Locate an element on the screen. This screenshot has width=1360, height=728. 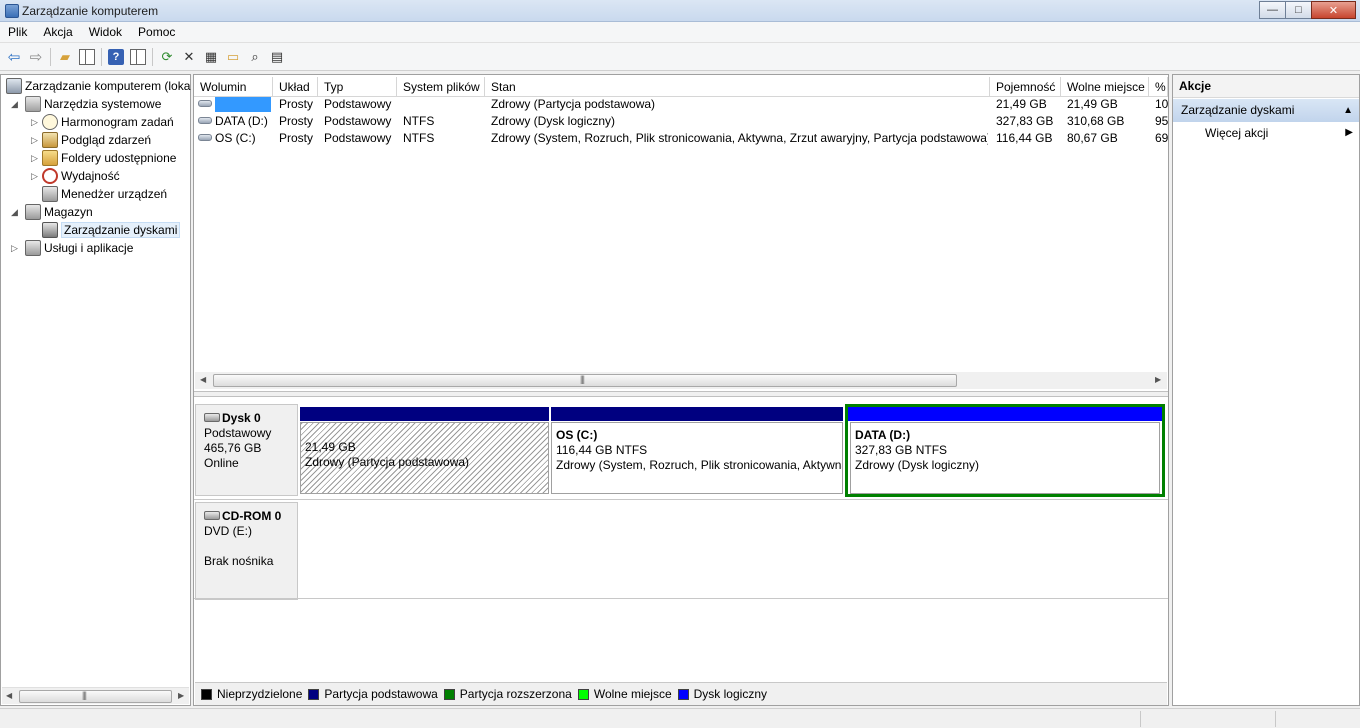
properties-icon: ▦ is located at coordinates (211, 56).